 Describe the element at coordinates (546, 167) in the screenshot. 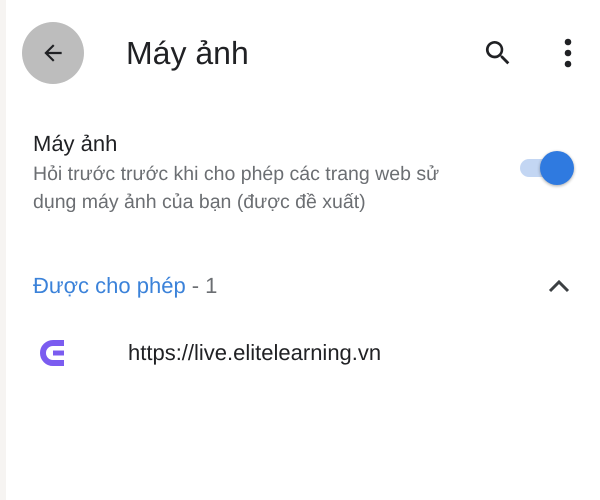

I see `camera-toggle` at that location.